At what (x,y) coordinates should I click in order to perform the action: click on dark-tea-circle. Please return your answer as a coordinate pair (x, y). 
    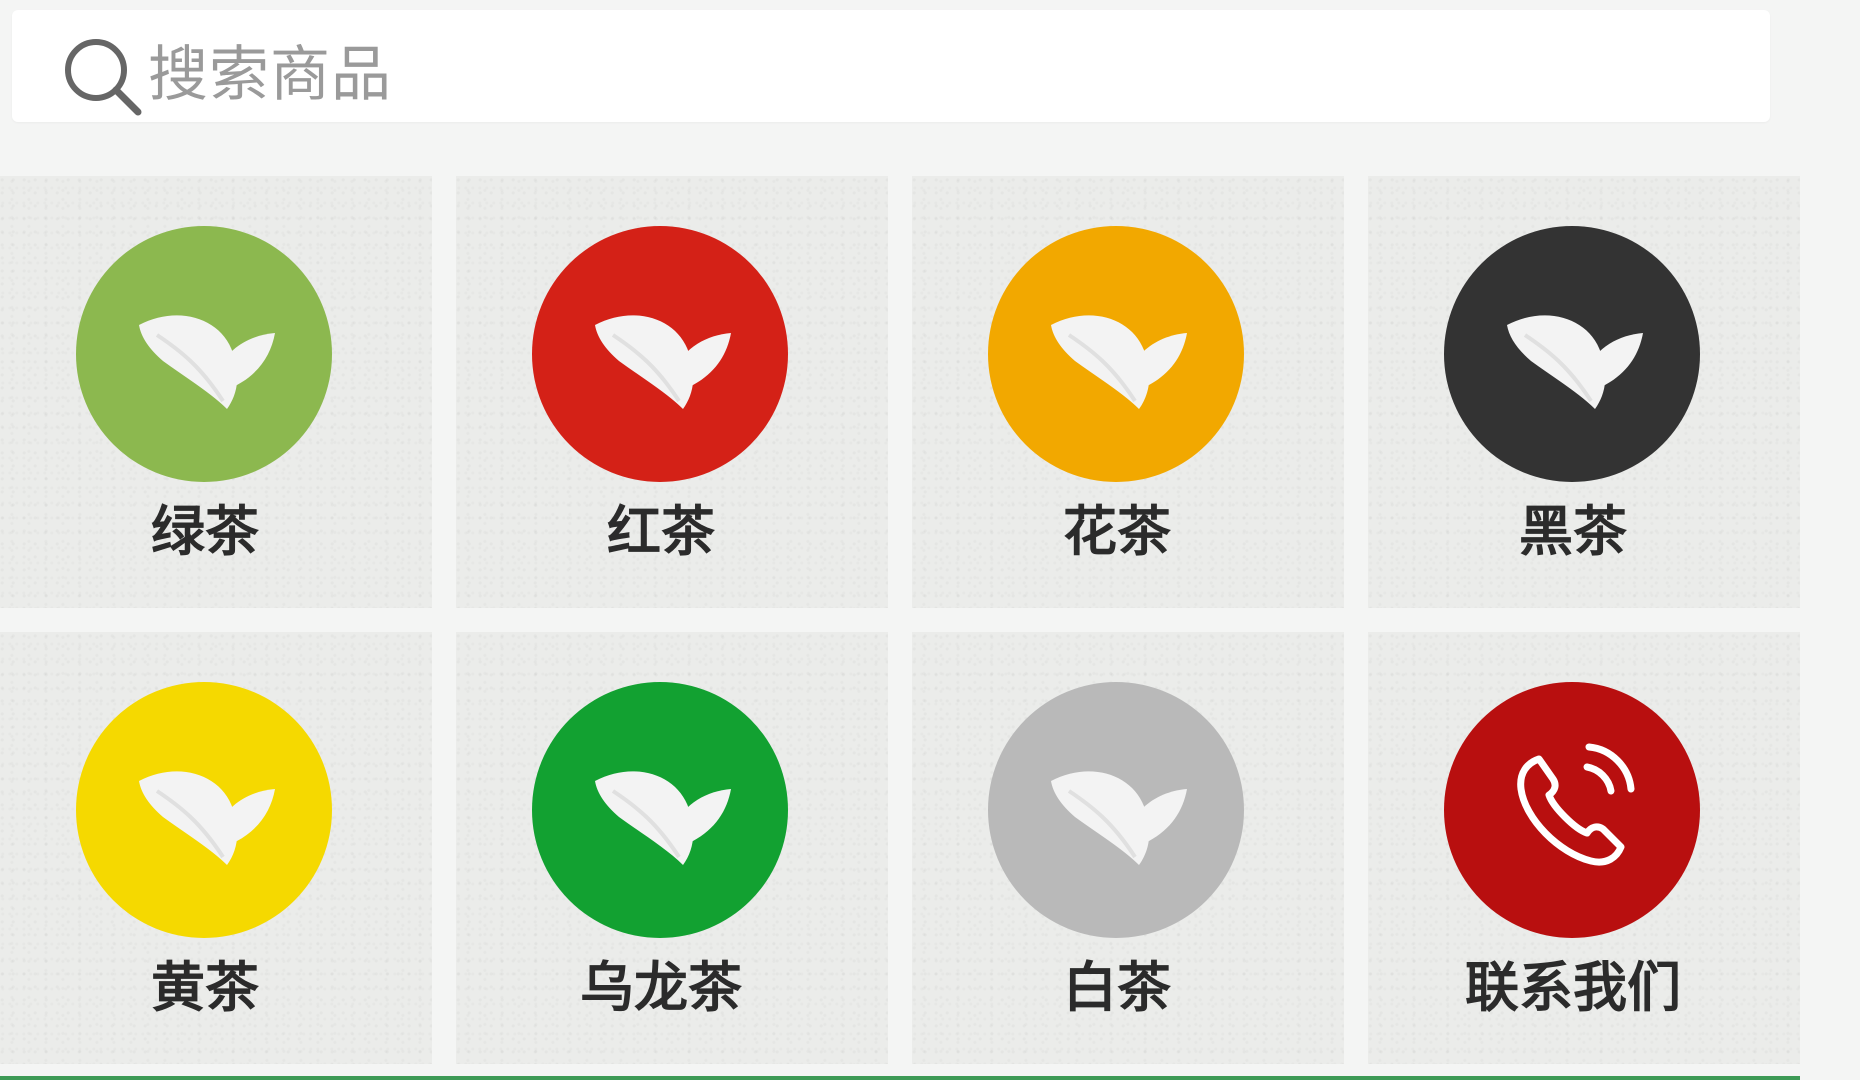
    Looking at the image, I should click on (1572, 354).